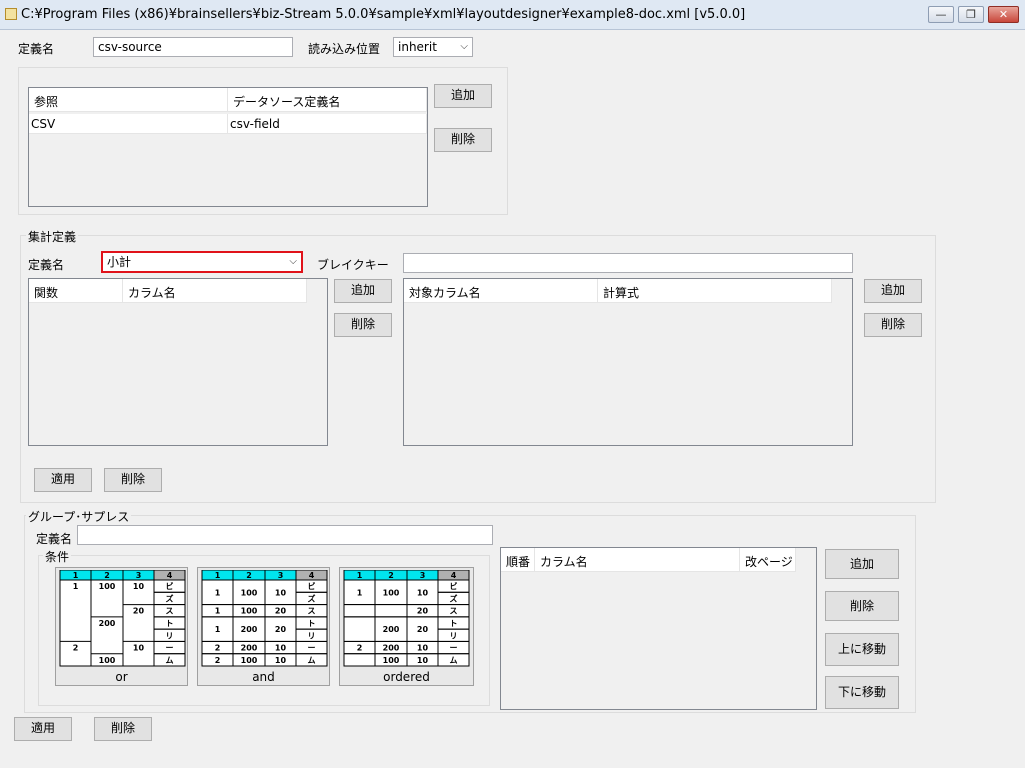  Describe the element at coordinates (971, 14) in the screenshot. I see `restore-icon: ❐` at that location.